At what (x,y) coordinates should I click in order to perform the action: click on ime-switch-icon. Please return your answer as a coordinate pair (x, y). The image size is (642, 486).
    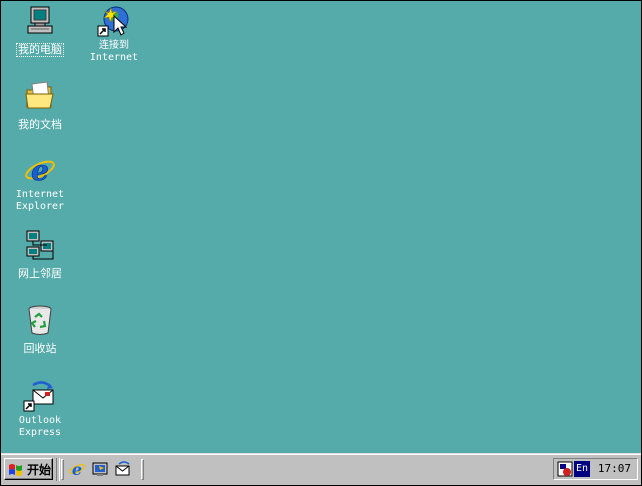
    Looking at the image, I should click on (565, 469).